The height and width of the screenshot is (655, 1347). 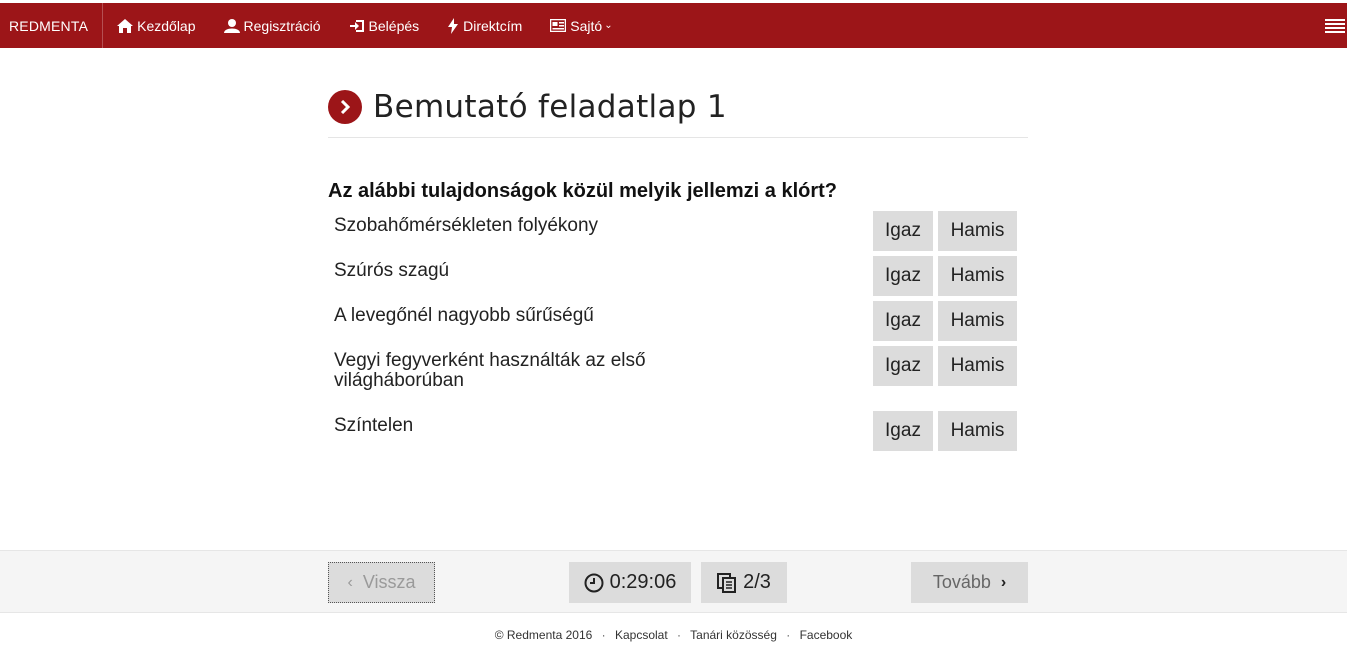 I want to click on page-indicator: 2/3, so click(x=744, y=582).